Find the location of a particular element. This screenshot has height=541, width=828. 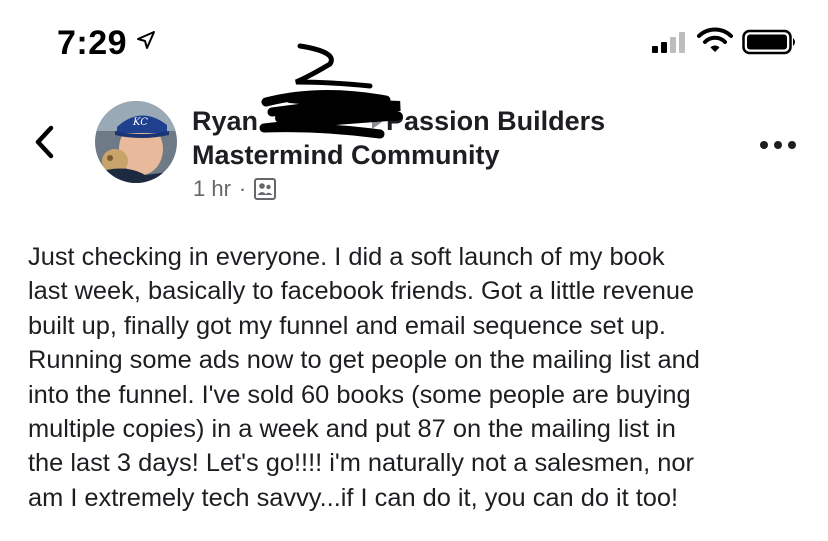

avatar-photo: KC is located at coordinates (136, 142).